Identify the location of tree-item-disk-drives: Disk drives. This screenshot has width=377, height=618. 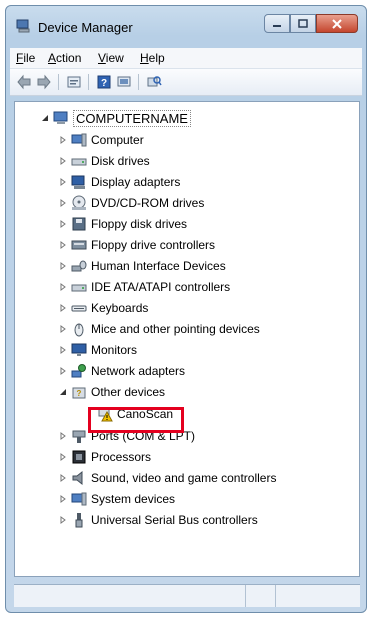
(104, 161).